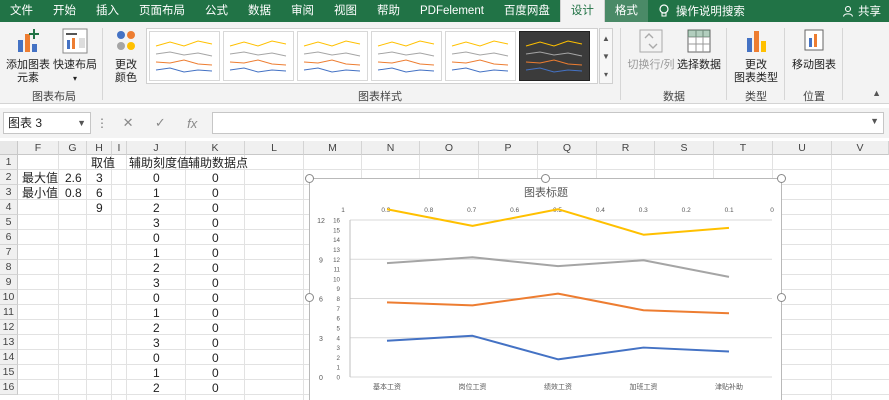 Image resolution: width=889 pixels, height=400 pixels. Describe the element at coordinates (9, 297) in the screenshot. I see `row-header-10: 10` at that location.